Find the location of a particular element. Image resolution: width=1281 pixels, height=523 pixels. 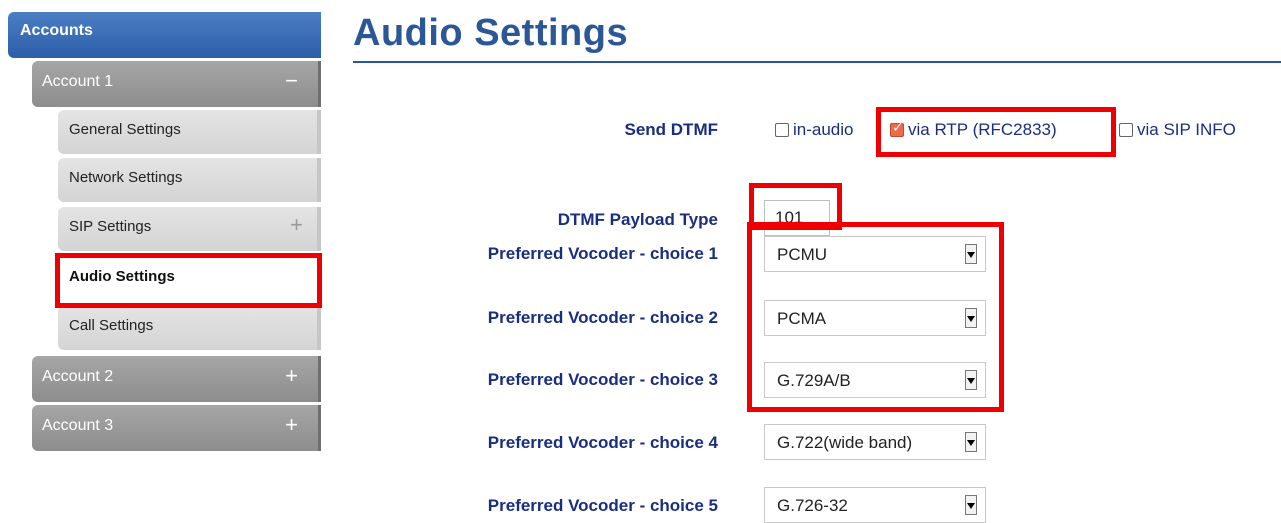

vocoder-5-label: Preferred Vocoder - choice 5 is located at coordinates (602, 505).